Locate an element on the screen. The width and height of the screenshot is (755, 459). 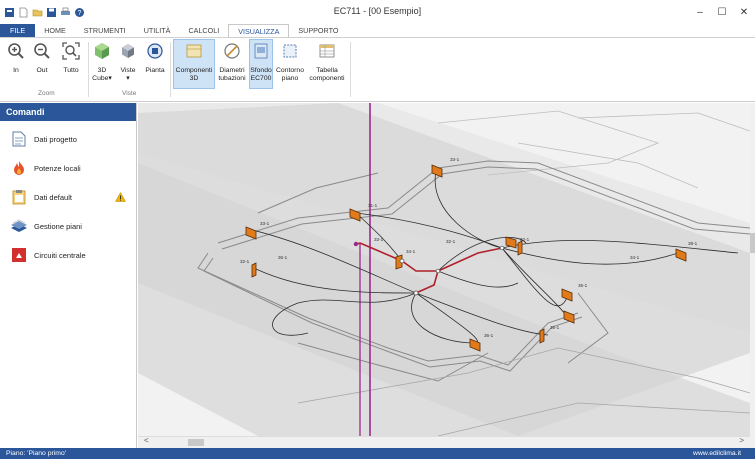
cube-icon is located at coordinates (102, 51).